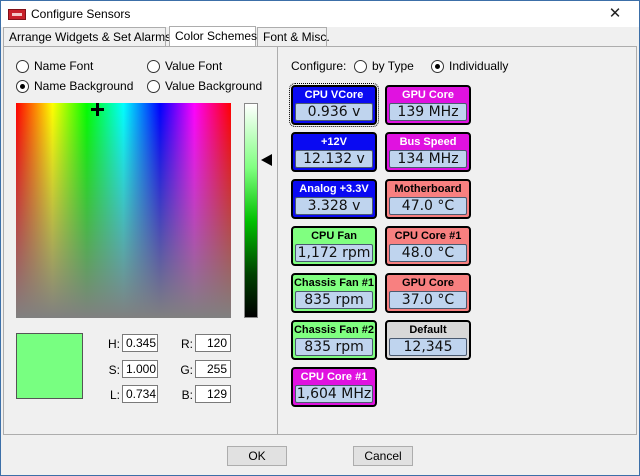  Describe the element at coordinates (320, 455) in the screenshot. I see `button-bar: OK Cancel` at that location.